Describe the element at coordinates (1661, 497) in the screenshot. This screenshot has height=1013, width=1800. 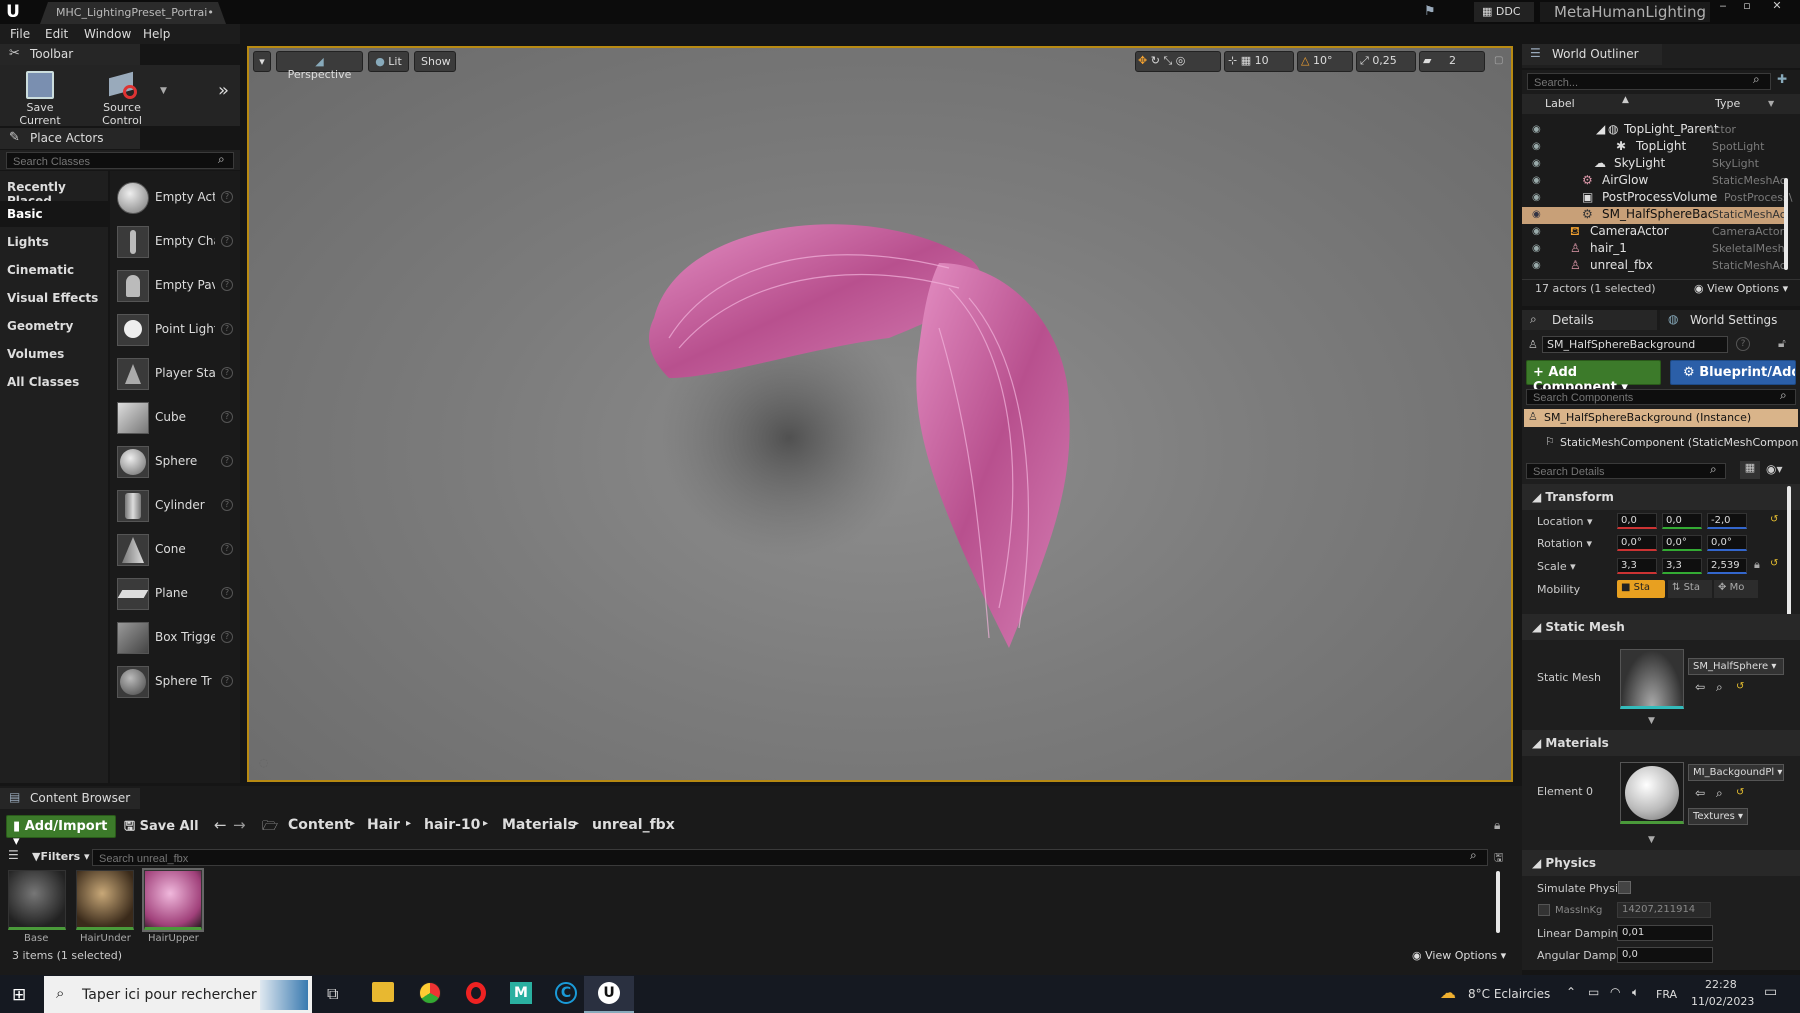
I see `transform-section-header: ◢ Transform` at that location.